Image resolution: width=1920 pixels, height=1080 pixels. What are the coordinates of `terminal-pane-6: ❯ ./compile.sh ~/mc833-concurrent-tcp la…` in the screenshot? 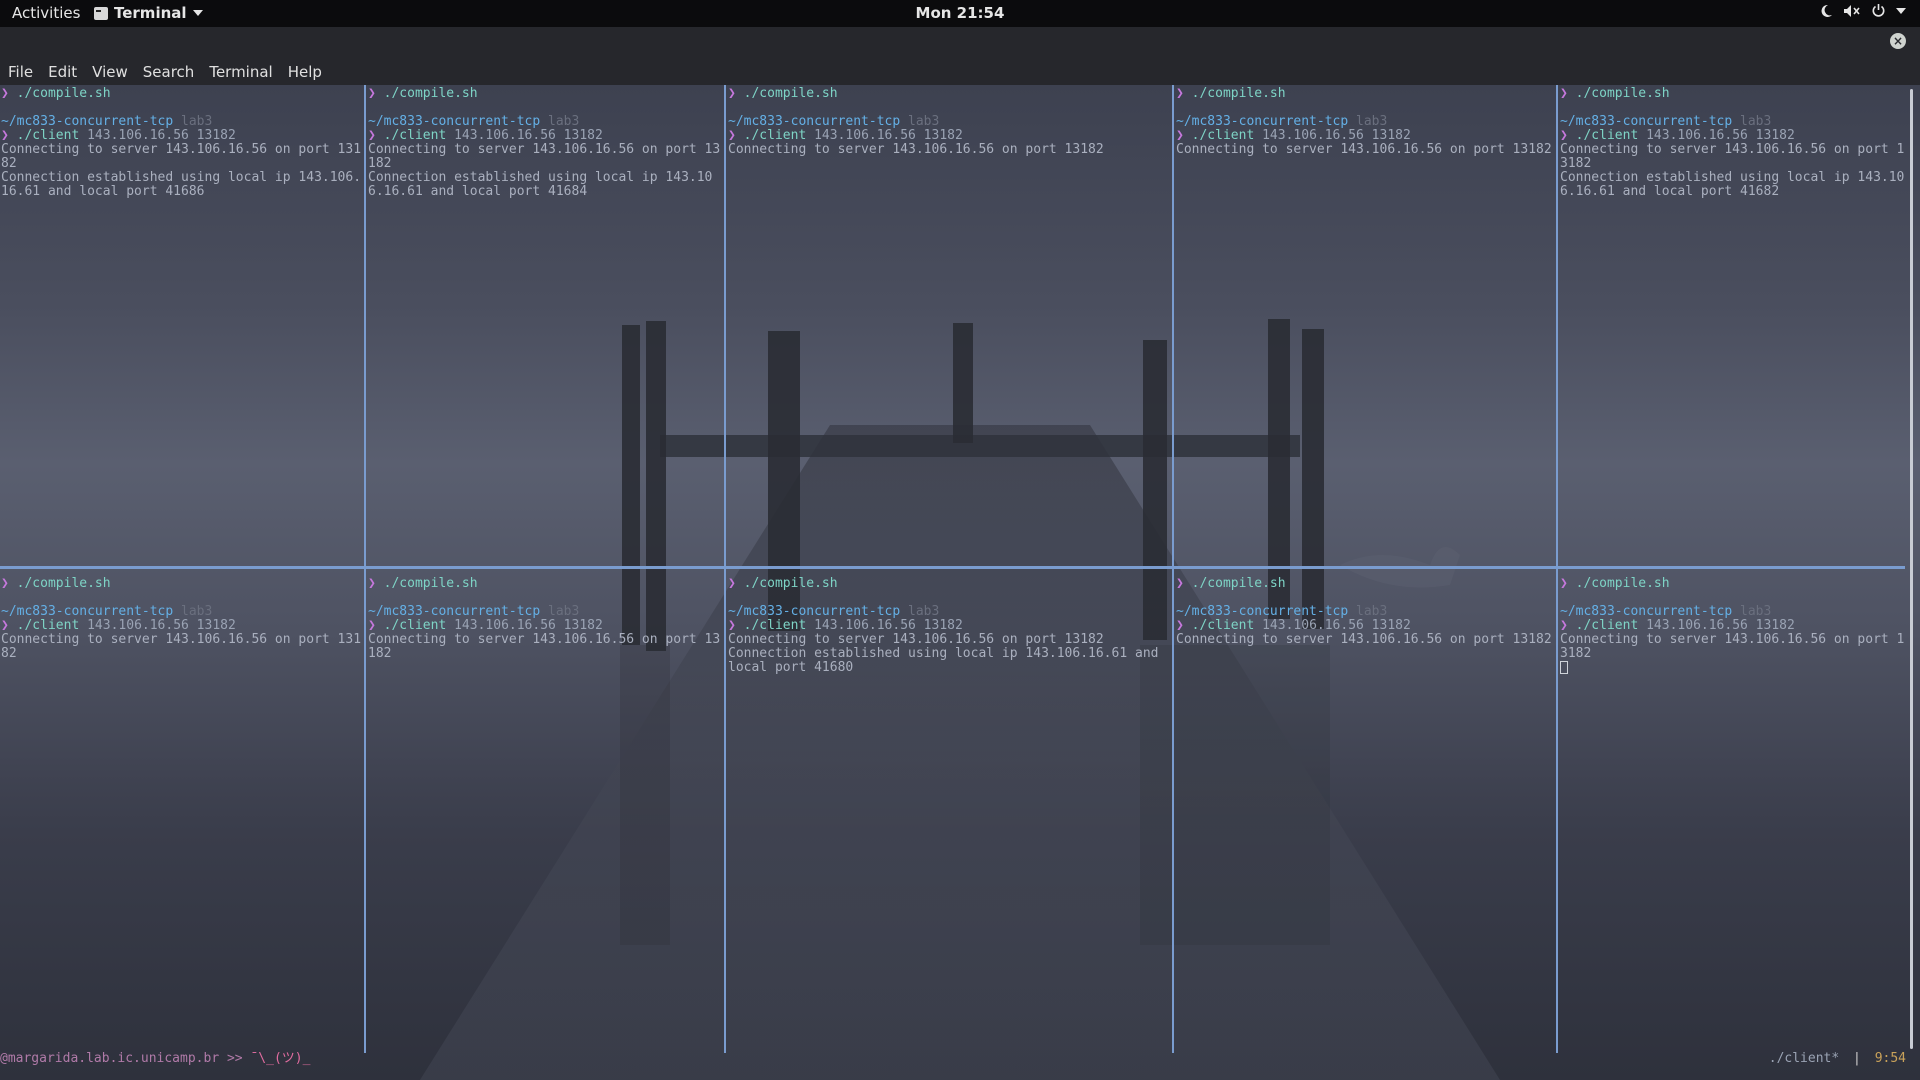 It's located at (181, 804).